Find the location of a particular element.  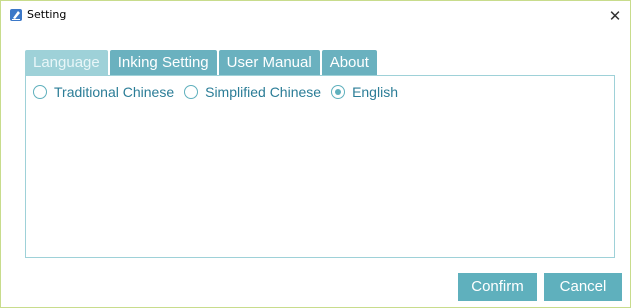

tab-user-manual: User Manual is located at coordinates (269, 62).